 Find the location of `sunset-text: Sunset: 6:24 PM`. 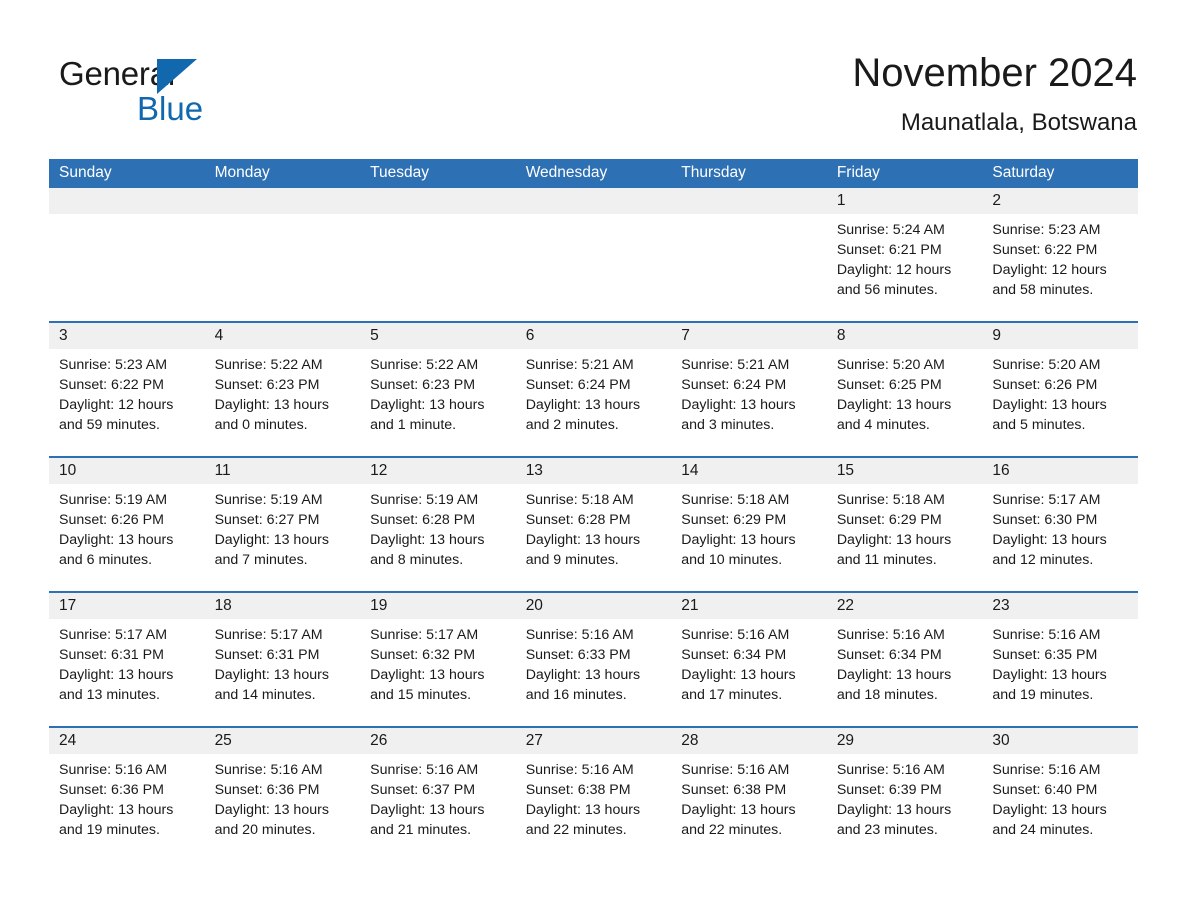

sunset-text: Sunset: 6:24 PM is located at coordinates (734, 385).